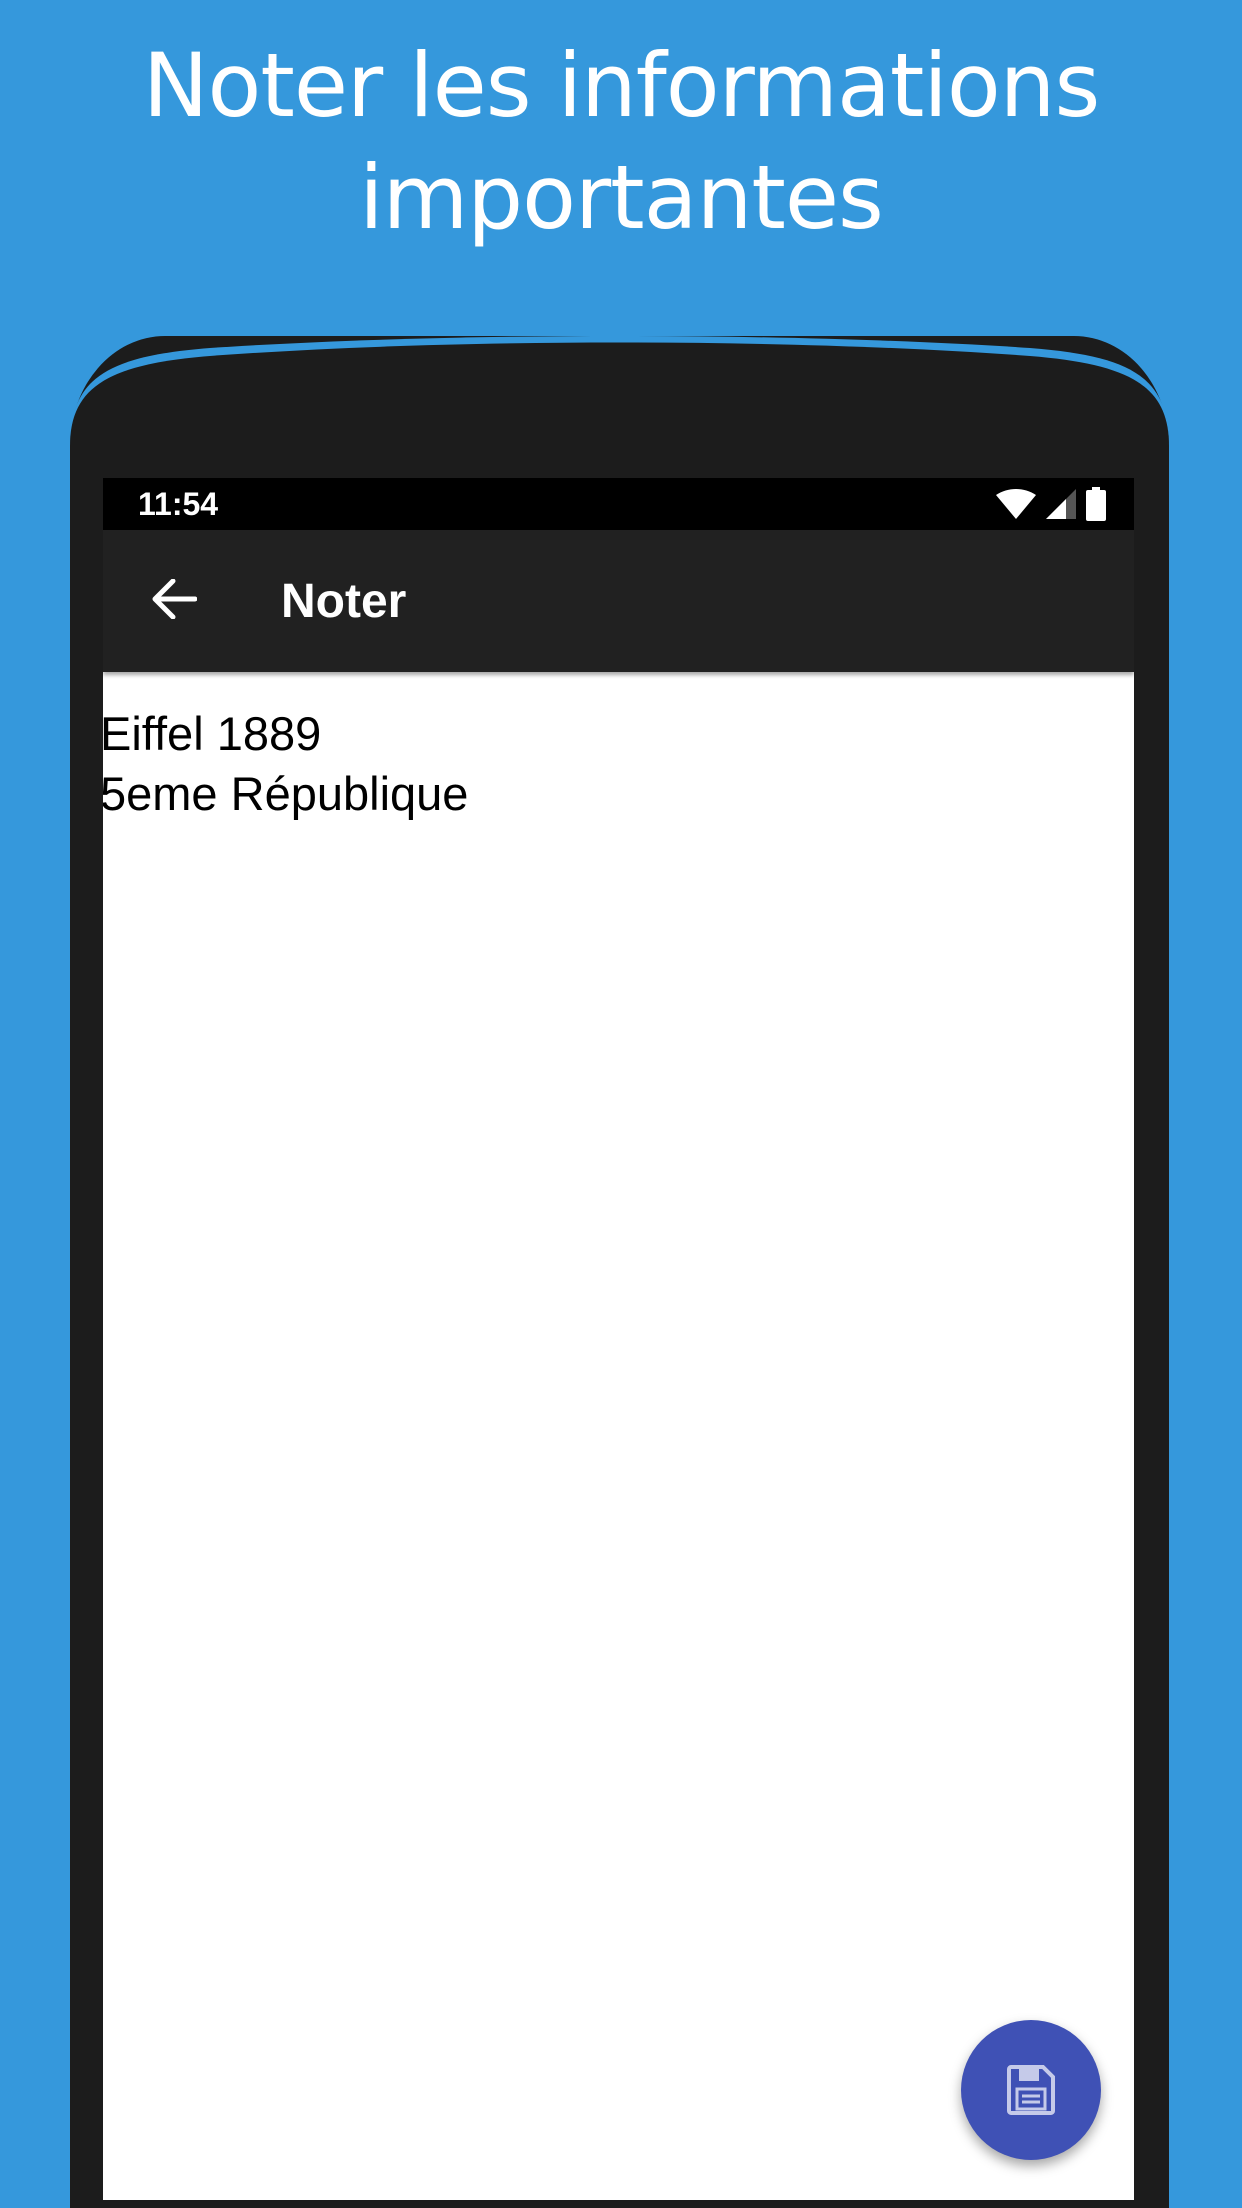 The width and height of the screenshot is (1242, 2208). I want to click on battery-icon, so click(1096, 504).